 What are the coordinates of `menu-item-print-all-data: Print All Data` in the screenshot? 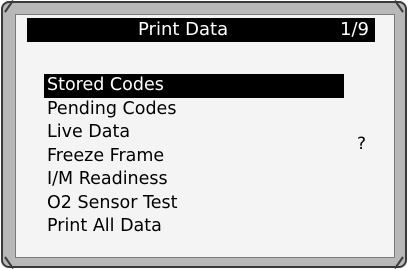 It's located at (194, 227).